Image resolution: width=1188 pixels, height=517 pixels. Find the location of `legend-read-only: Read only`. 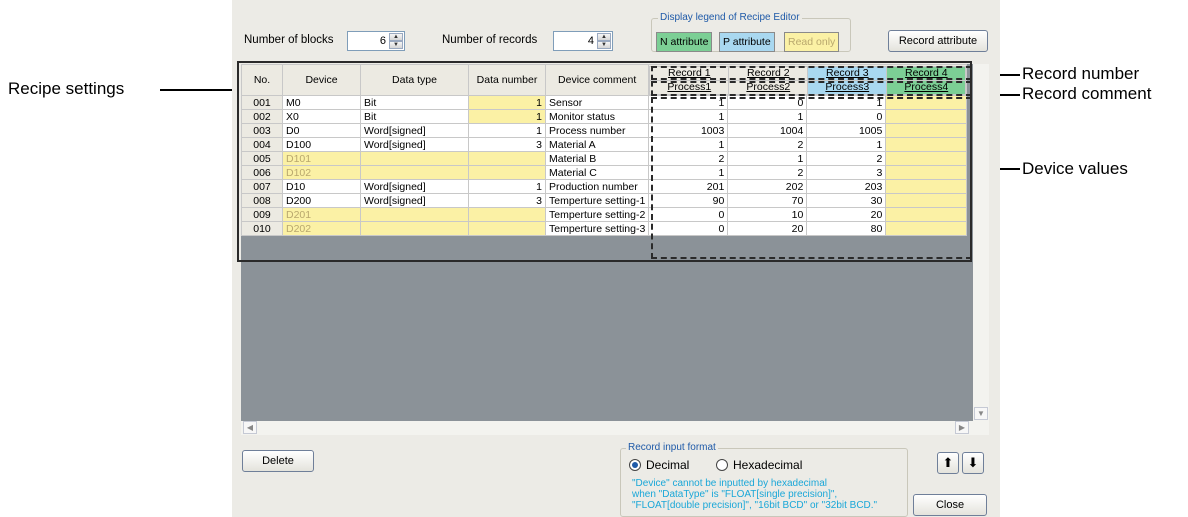

legend-read-only: Read only is located at coordinates (812, 42).